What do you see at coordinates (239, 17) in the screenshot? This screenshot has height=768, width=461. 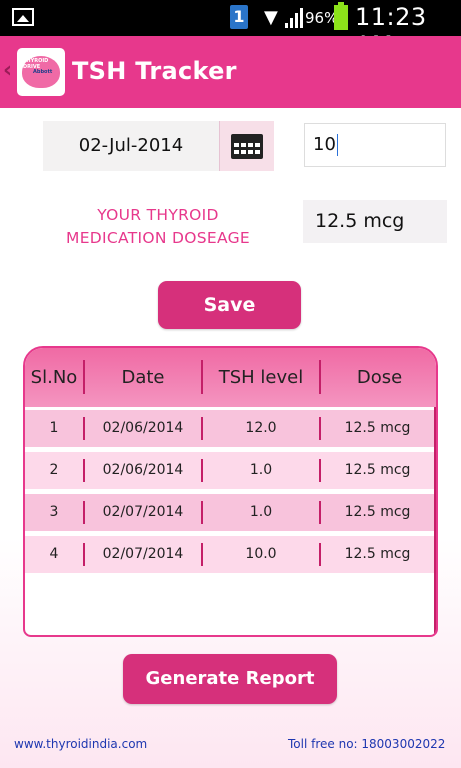 I see `notification-badge: 1` at bounding box center [239, 17].